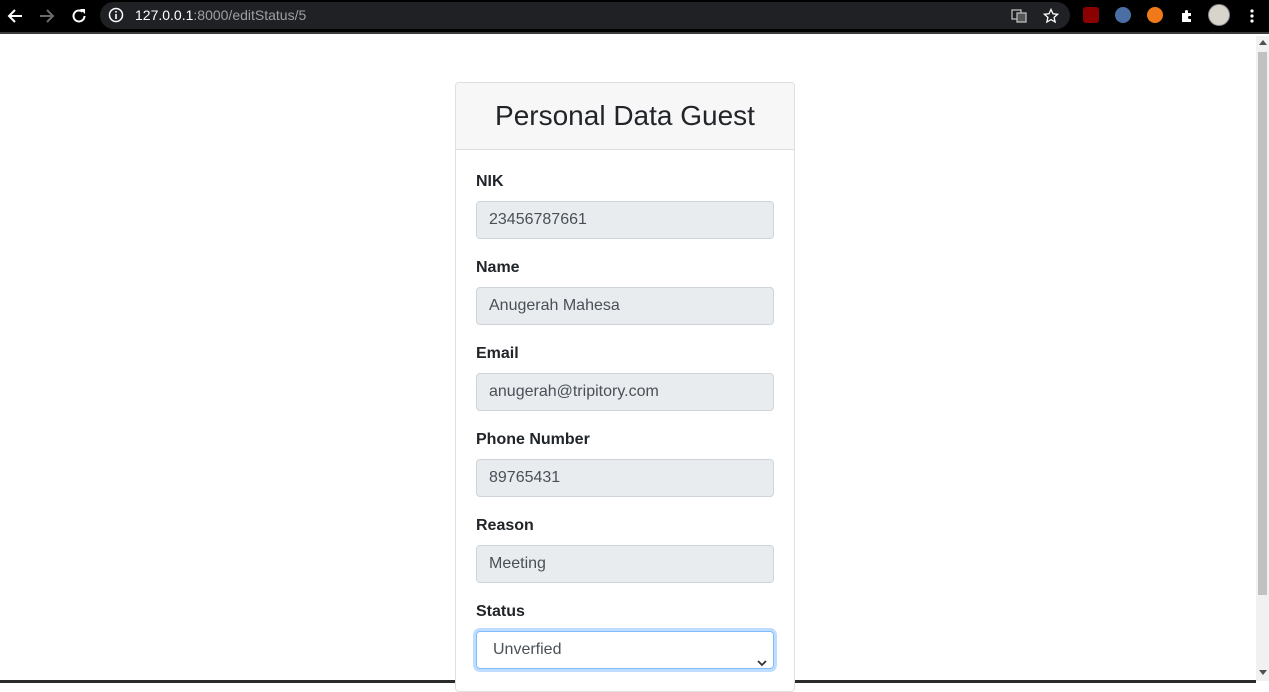 Image resolution: width=1269 pixels, height=692 pixels. I want to click on status-label: Status, so click(500, 611).